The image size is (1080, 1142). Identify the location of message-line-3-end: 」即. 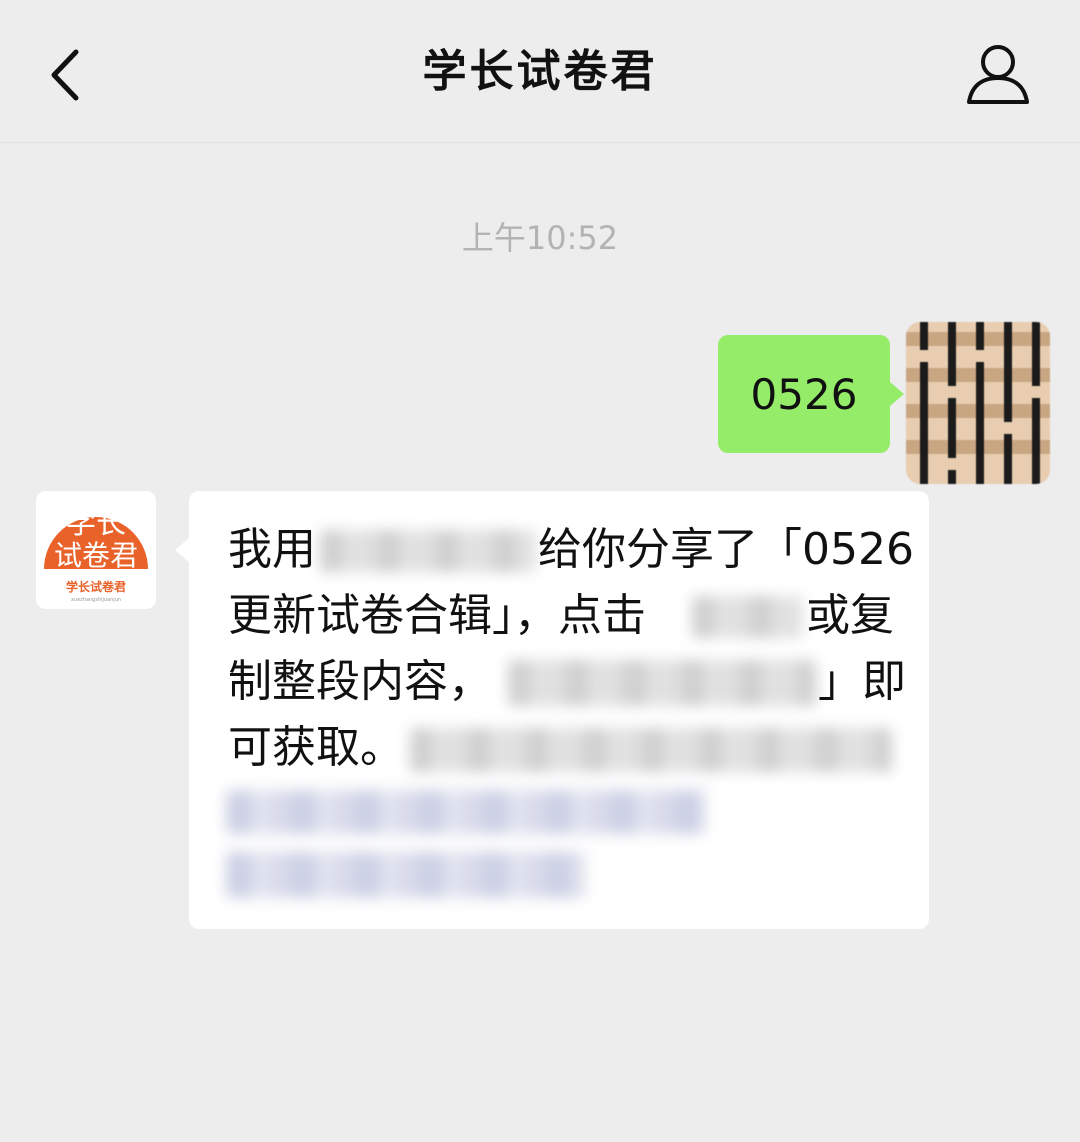
(862, 681).